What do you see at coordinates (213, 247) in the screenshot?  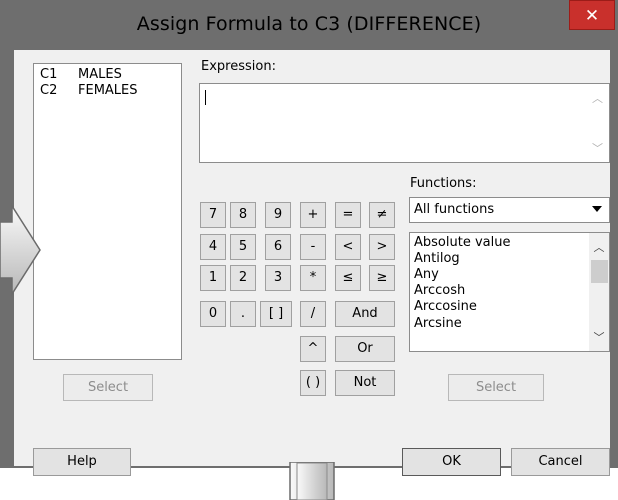 I see `key-4: 4` at bounding box center [213, 247].